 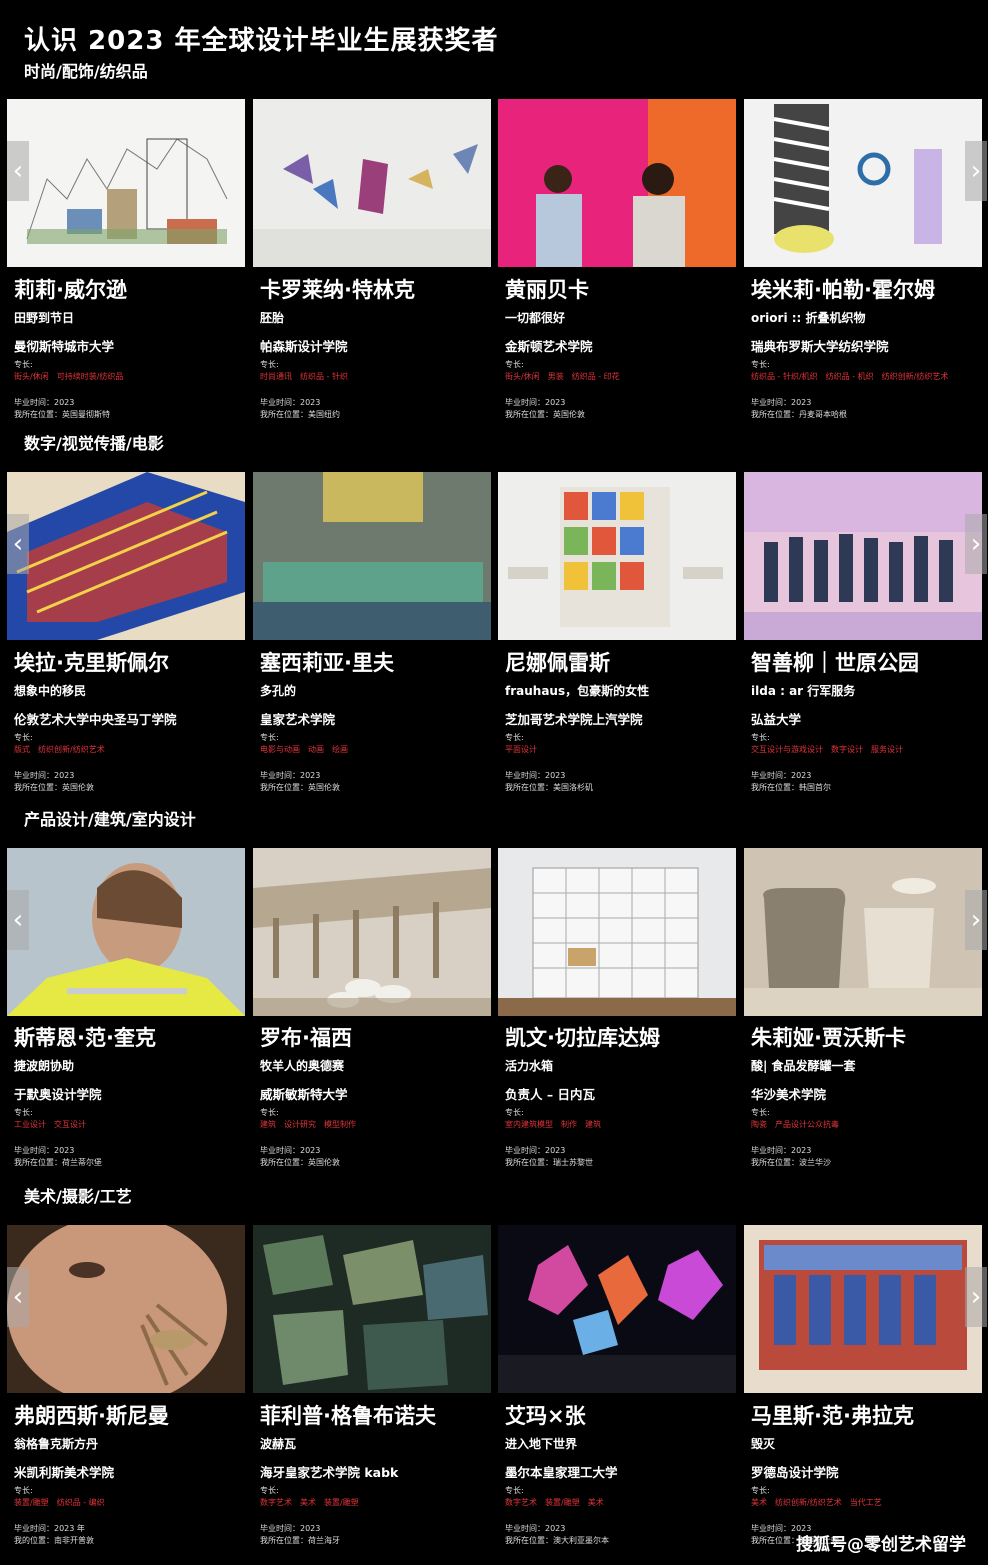 What do you see at coordinates (316, 749) in the screenshot?
I see `specialty-tag: 动画` at bounding box center [316, 749].